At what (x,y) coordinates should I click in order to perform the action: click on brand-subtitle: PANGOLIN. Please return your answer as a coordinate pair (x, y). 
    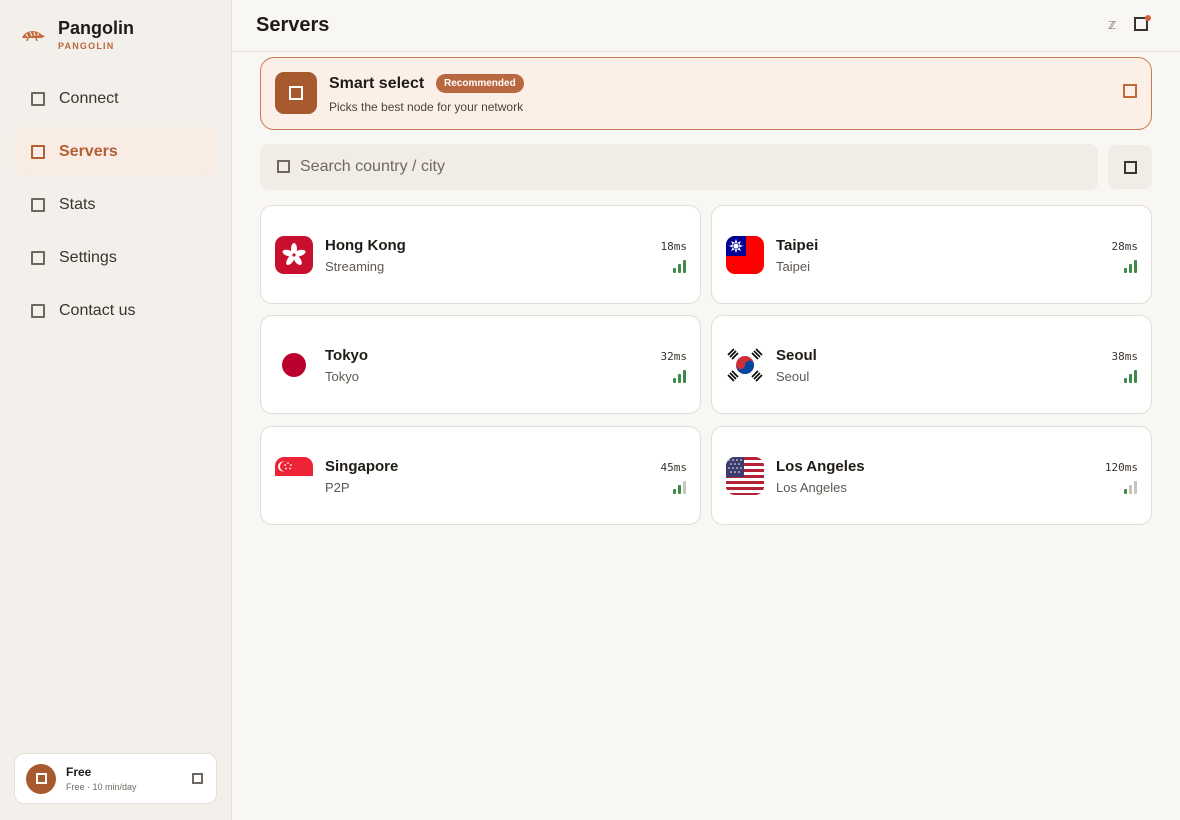
    Looking at the image, I should click on (86, 46).